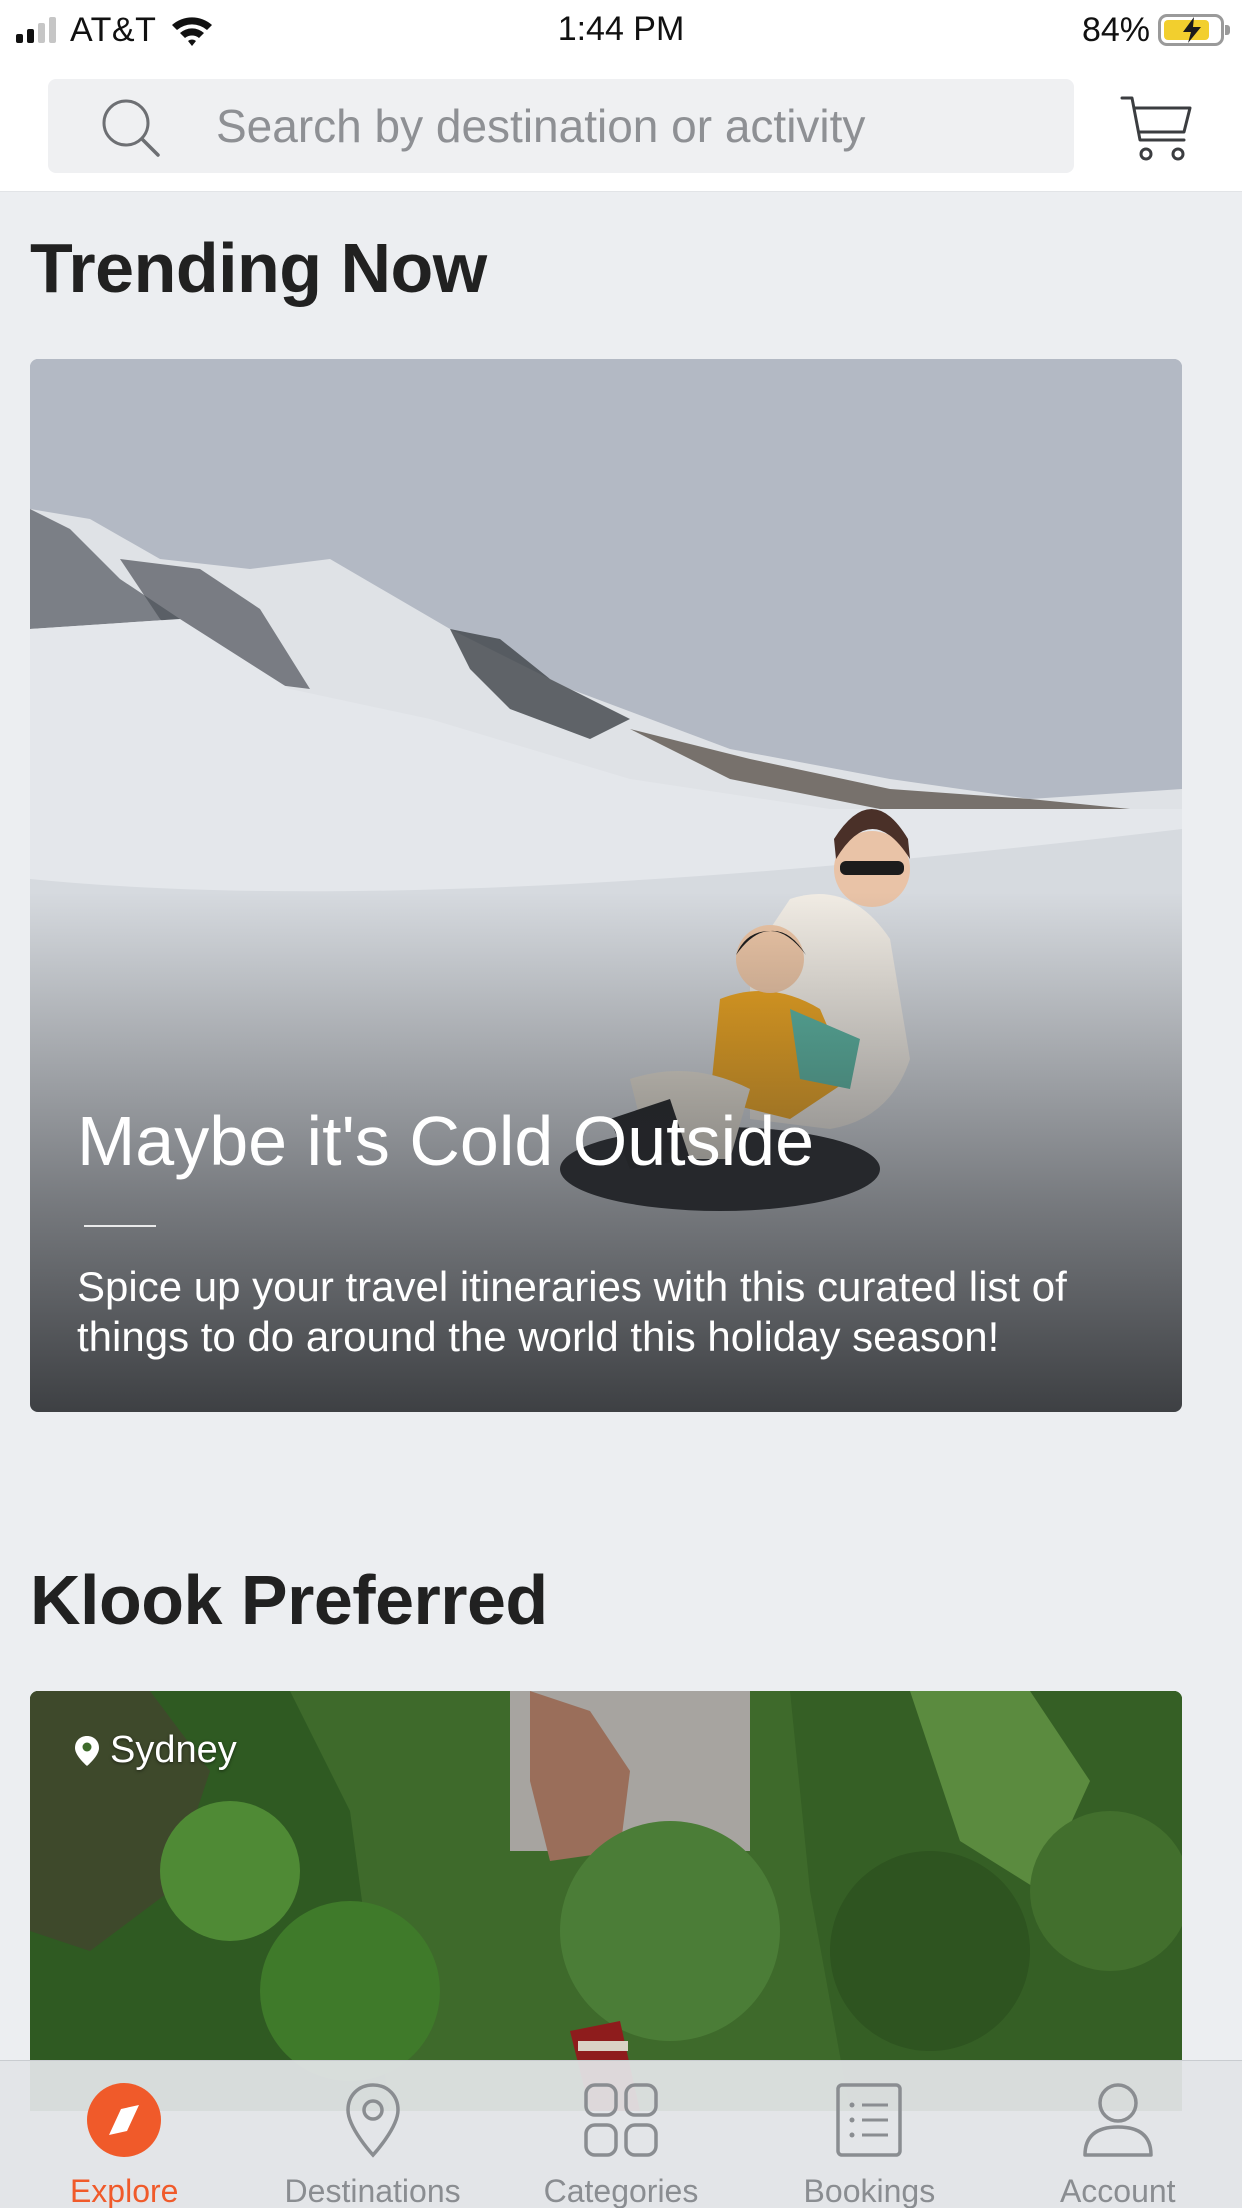  What do you see at coordinates (1115, 29) in the screenshot?
I see `battery-percent: 84%` at bounding box center [1115, 29].